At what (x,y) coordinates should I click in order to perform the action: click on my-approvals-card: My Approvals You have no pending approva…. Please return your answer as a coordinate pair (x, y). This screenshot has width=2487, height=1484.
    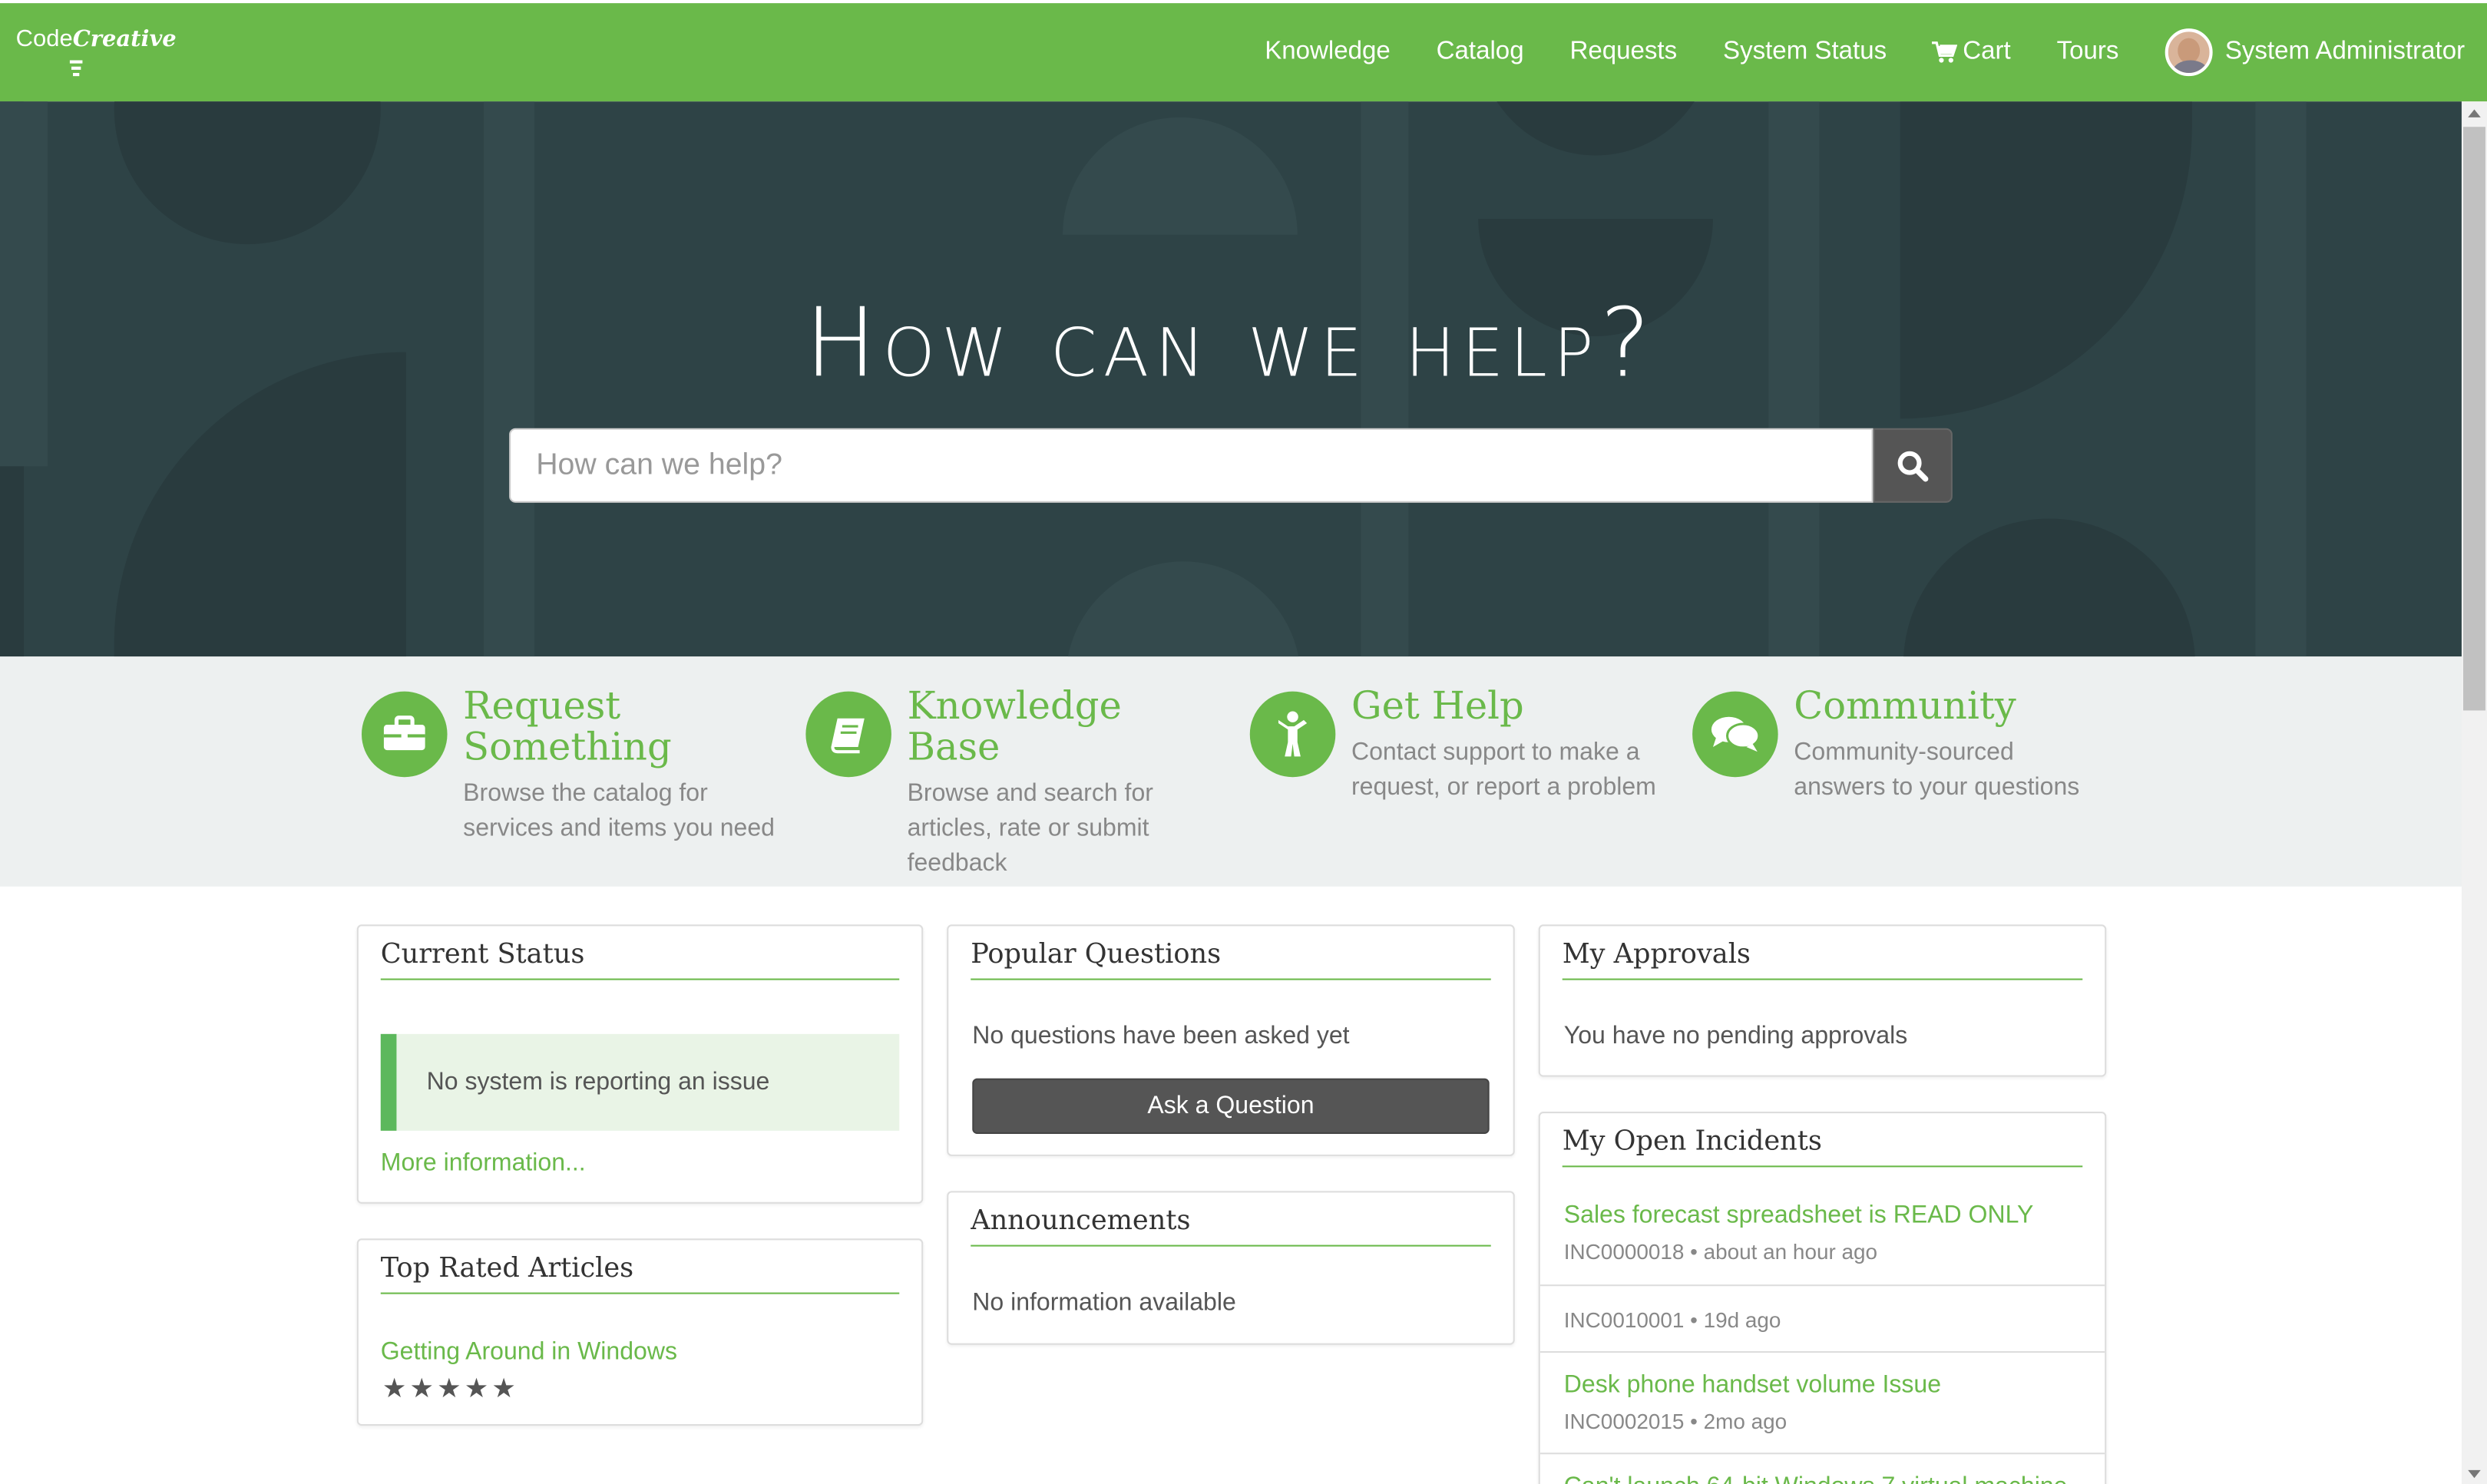
    Looking at the image, I should click on (1822, 1000).